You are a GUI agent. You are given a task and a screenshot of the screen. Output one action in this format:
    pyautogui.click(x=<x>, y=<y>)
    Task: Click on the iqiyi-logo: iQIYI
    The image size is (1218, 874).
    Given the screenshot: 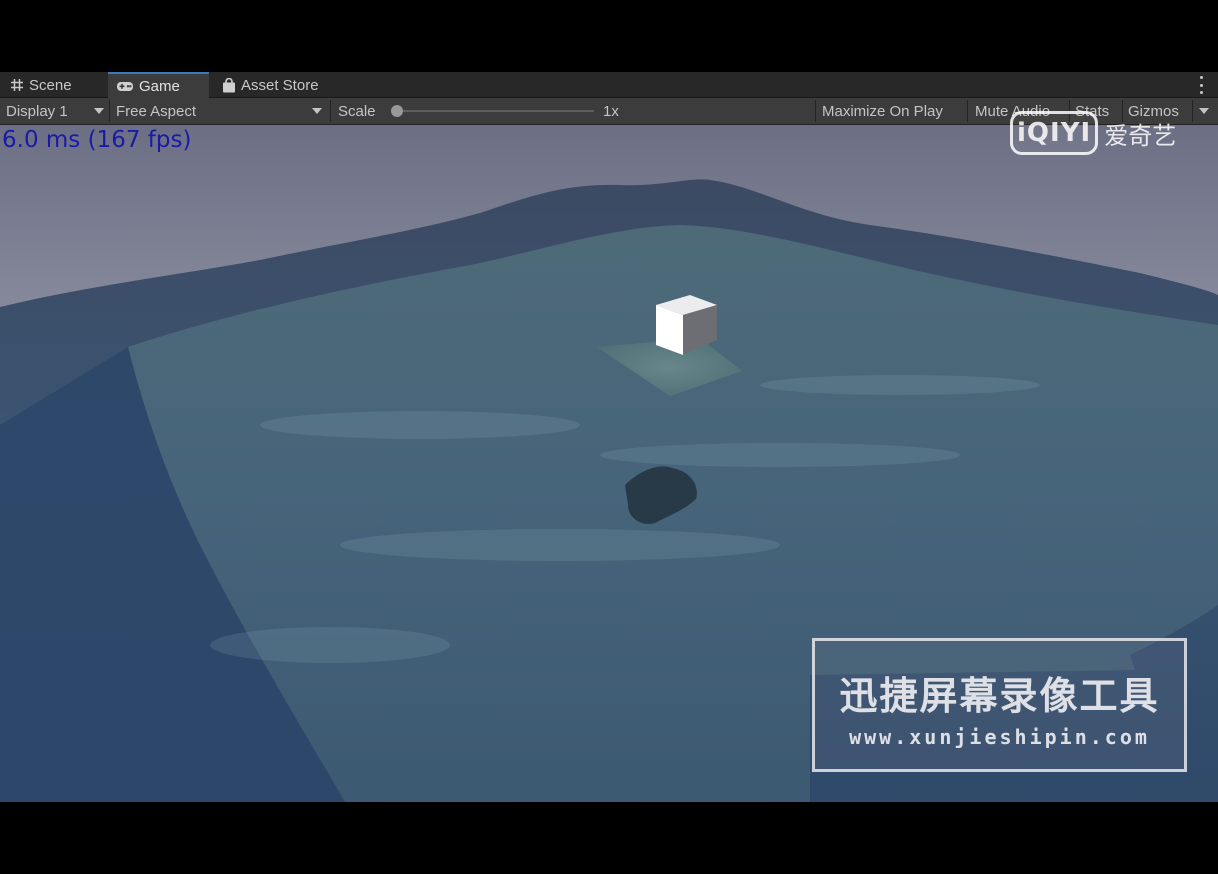 What is the action you would take?
    pyautogui.click(x=1054, y=133)
    